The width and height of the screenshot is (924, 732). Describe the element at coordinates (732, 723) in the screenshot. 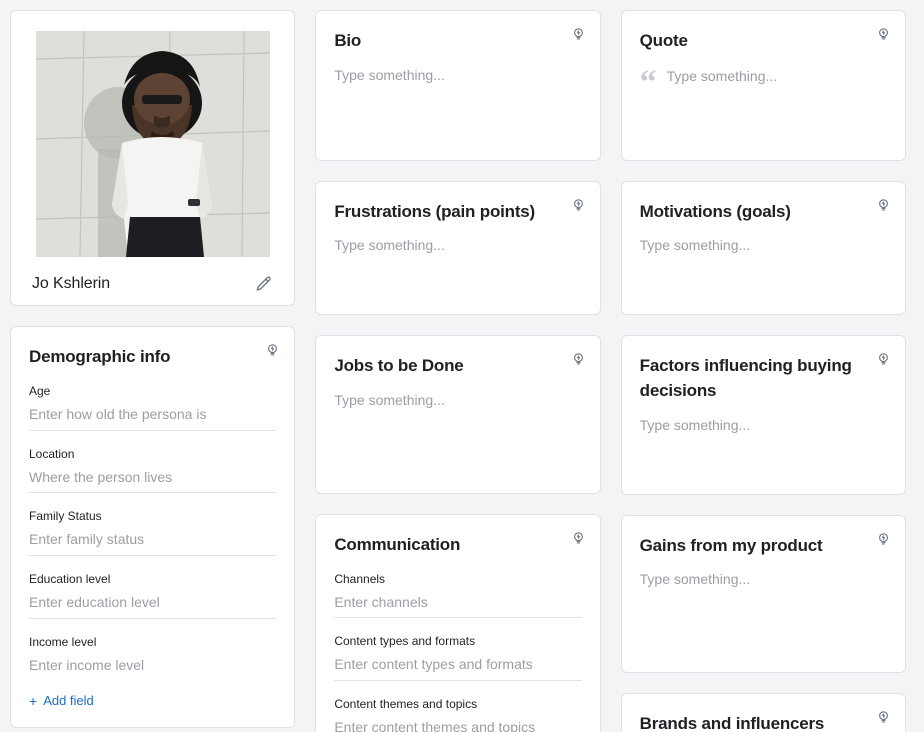

I see `card-title: Brands and influencers` at that location.